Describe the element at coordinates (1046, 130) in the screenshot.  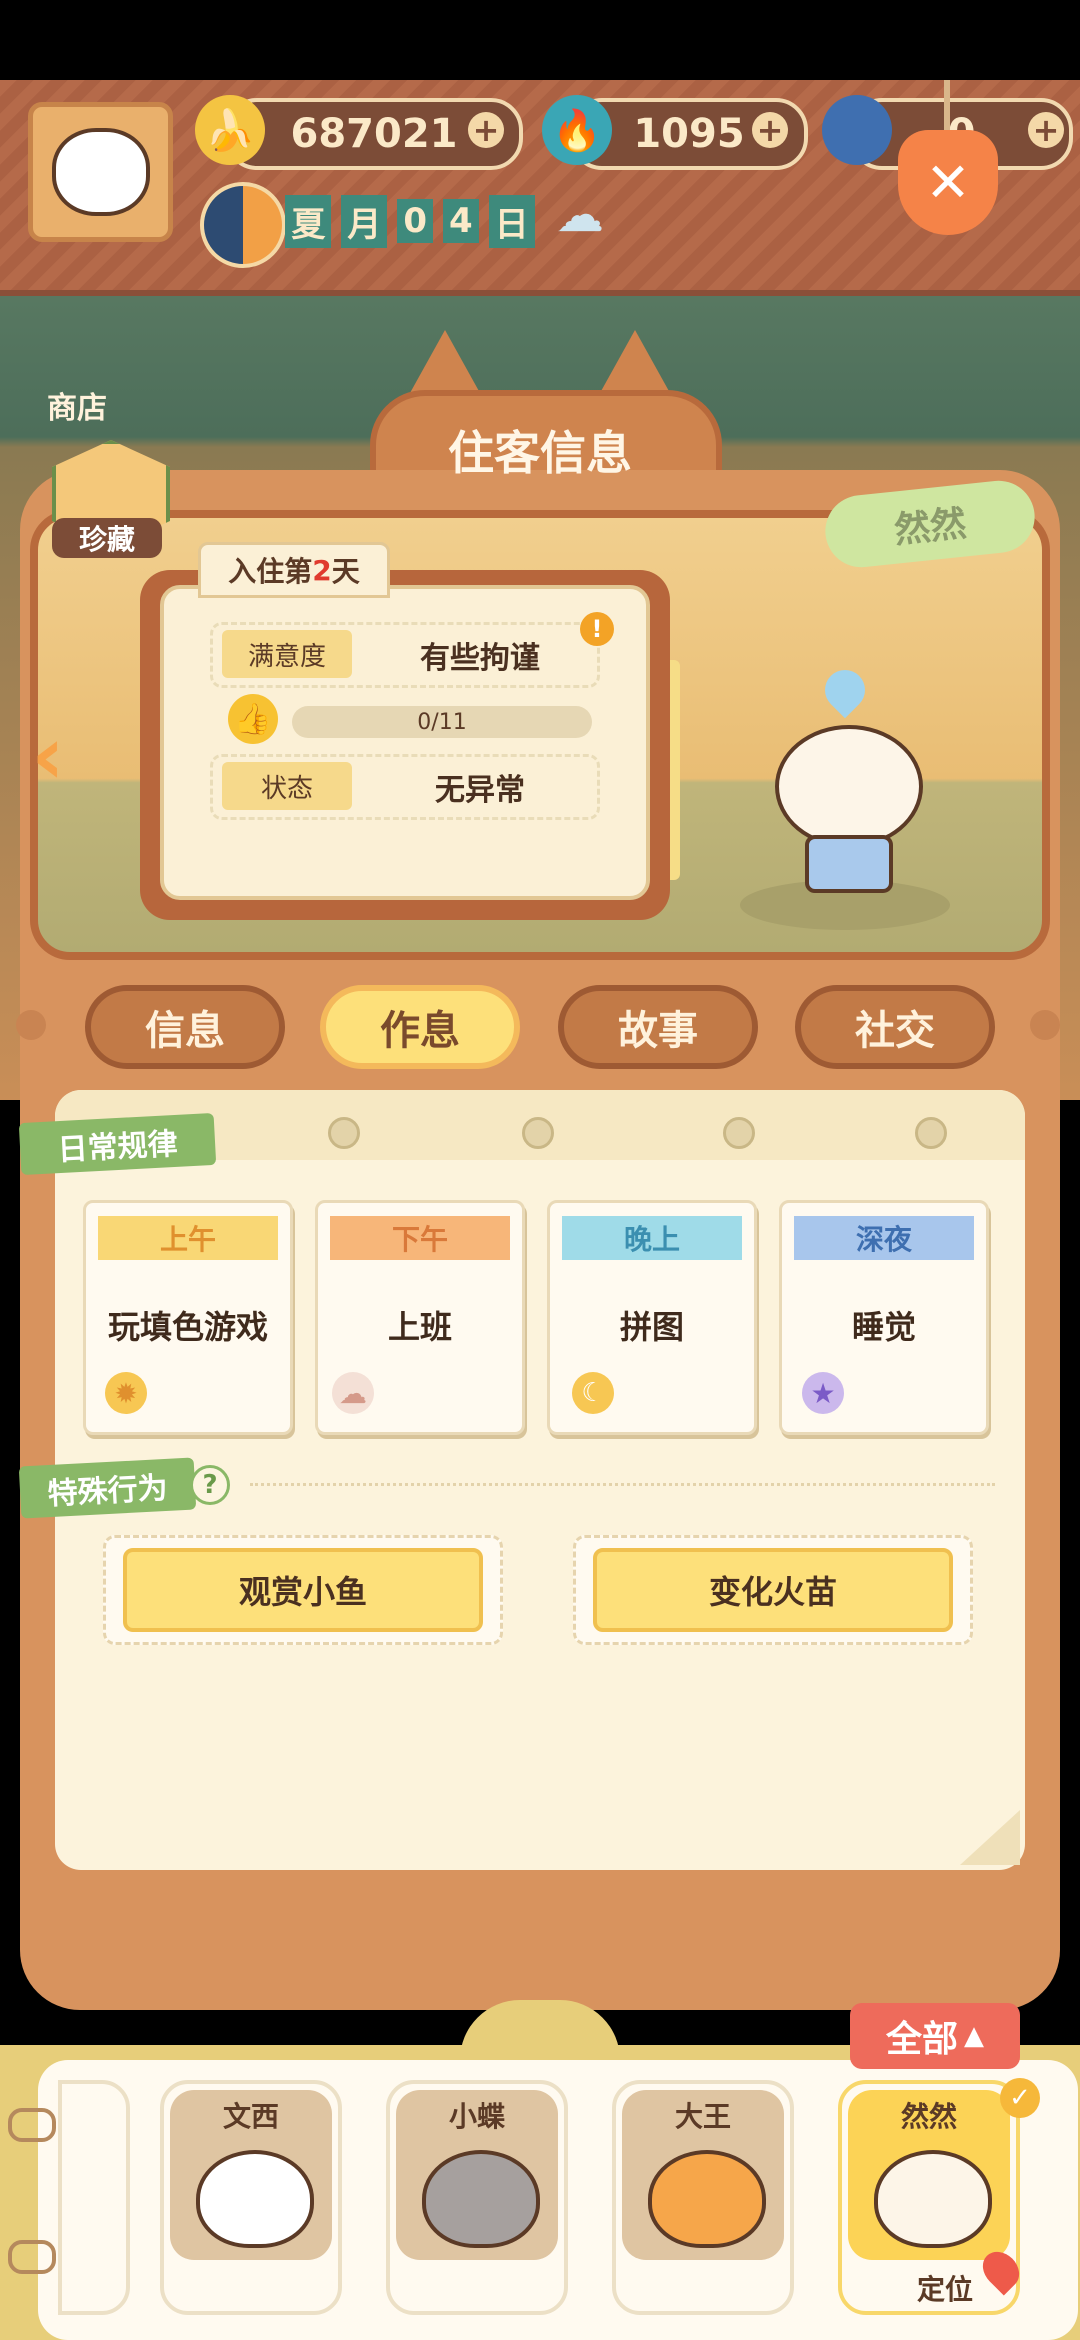
I see `add-third-resource-button: +` at that location.